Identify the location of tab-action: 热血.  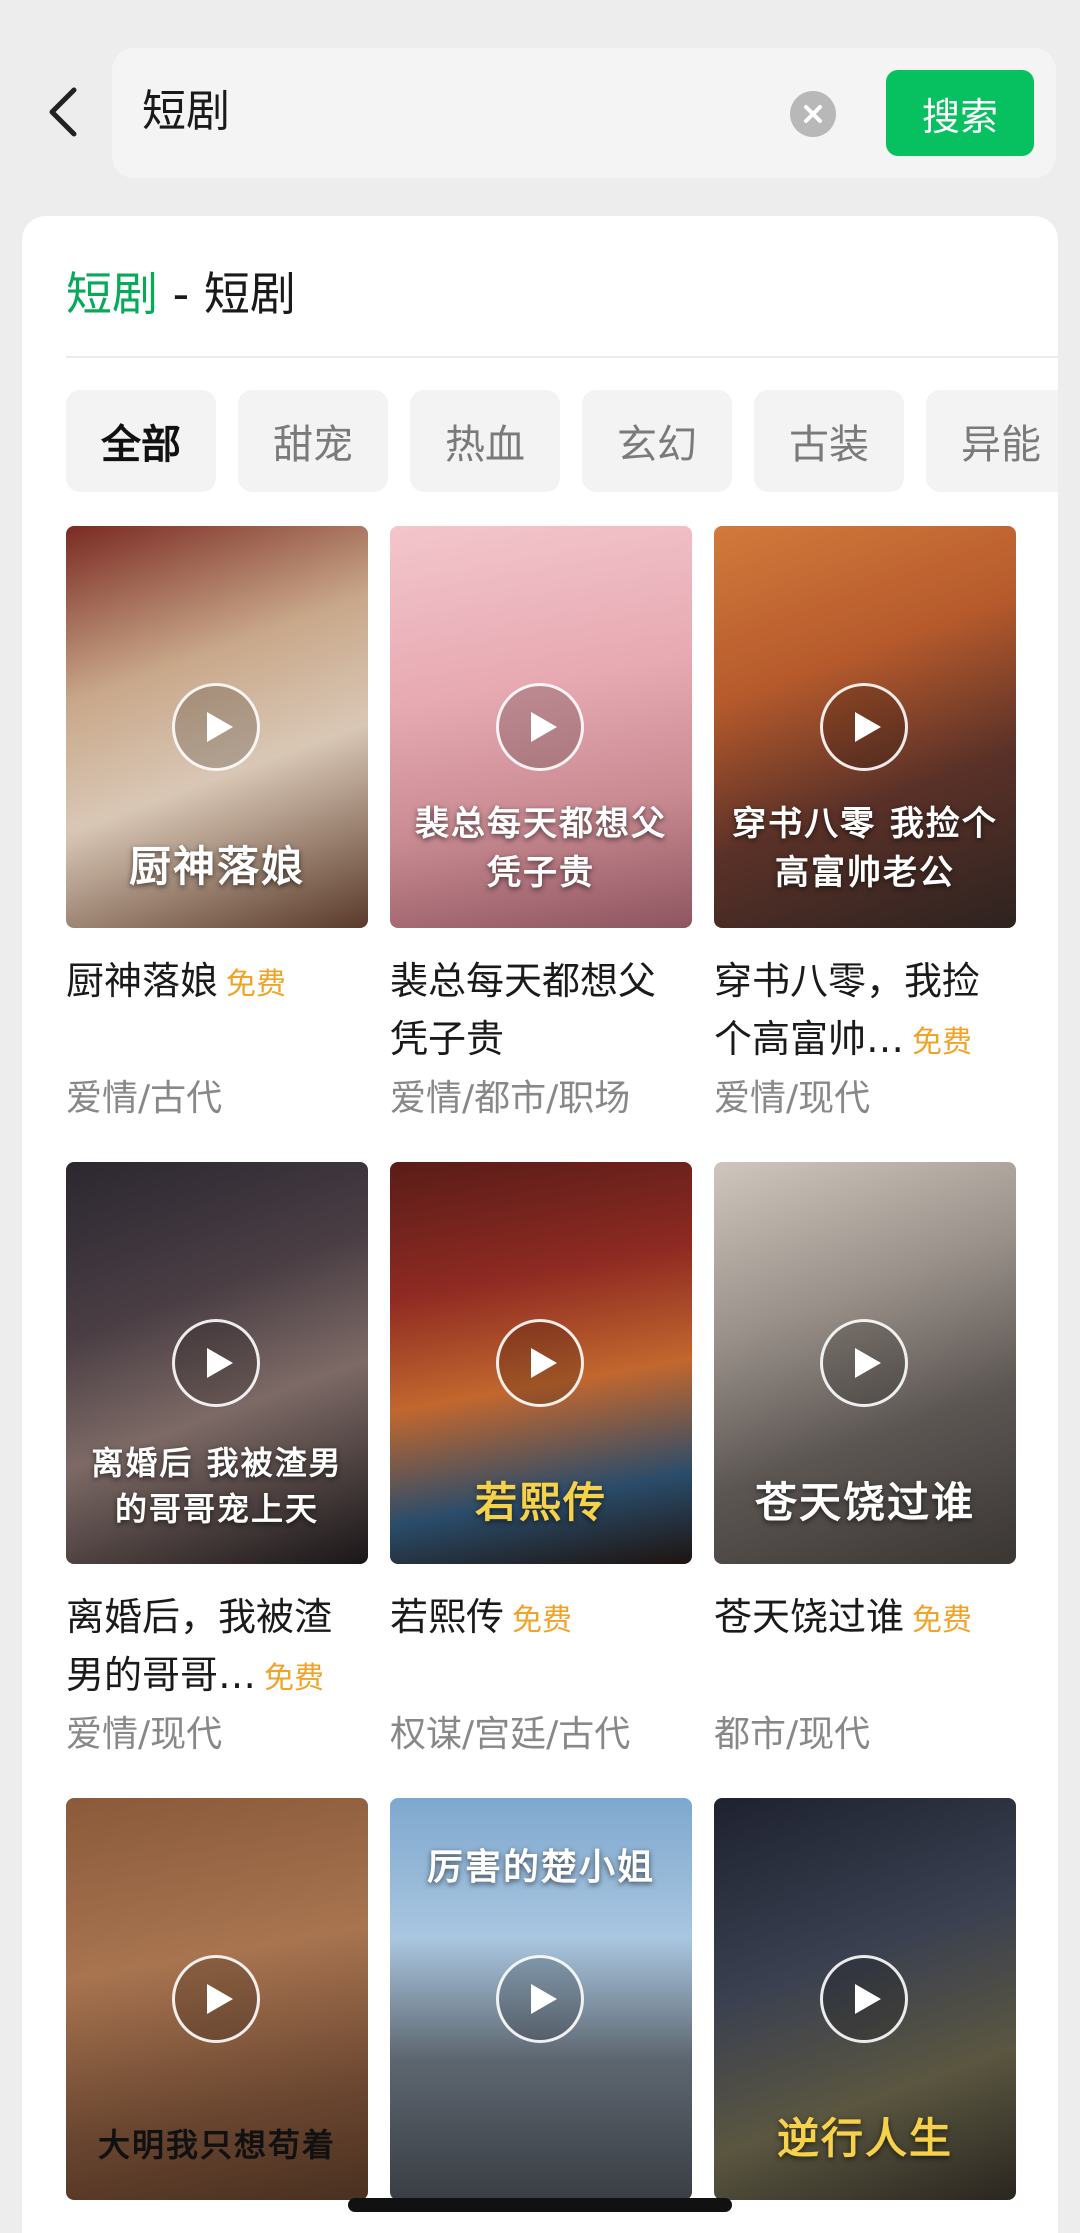
(485, 441).